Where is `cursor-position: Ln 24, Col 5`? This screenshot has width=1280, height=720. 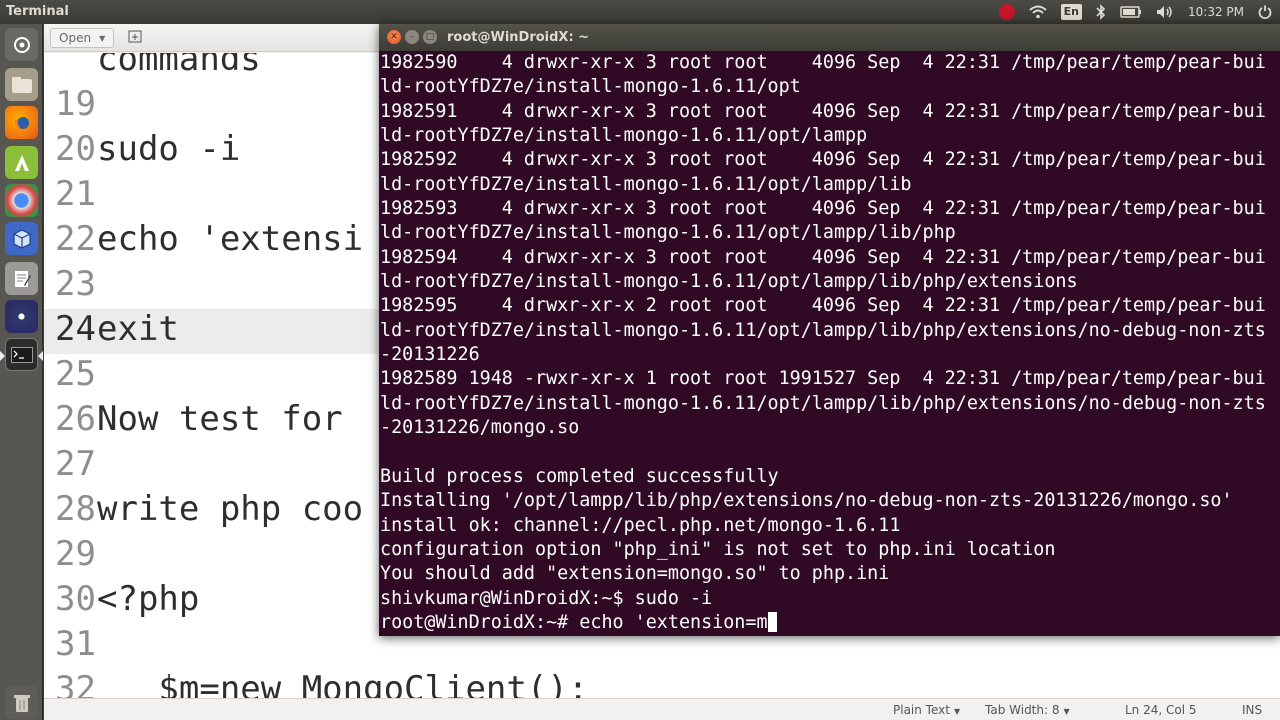
cursor-position: Ln 24, Col 5 is located at coordinates (1161, 710).